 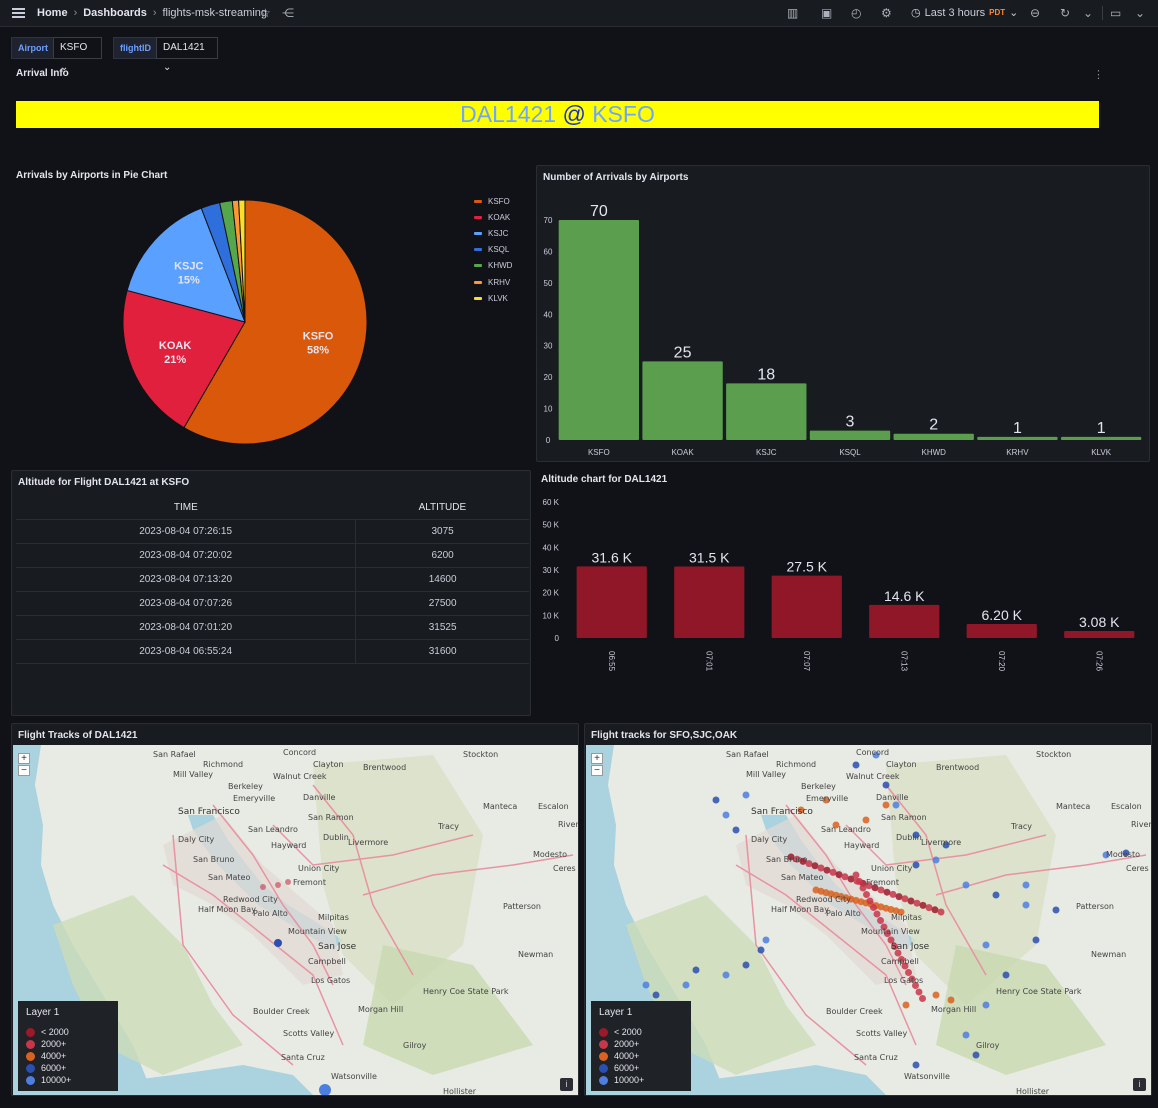 I want to click on bar-panel-title: Number of Arrivals by Airports, so click(x=616, y=177).